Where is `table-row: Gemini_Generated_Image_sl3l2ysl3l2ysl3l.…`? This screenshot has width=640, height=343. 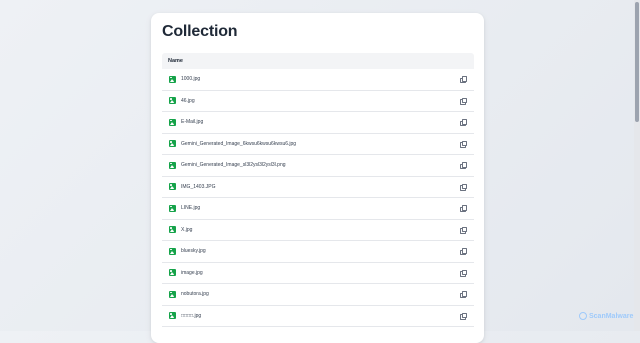
table-row: Gemini_Generated_Image_sl3l2ysl3l2ysl3l.… is located at coordinates (318, 166).